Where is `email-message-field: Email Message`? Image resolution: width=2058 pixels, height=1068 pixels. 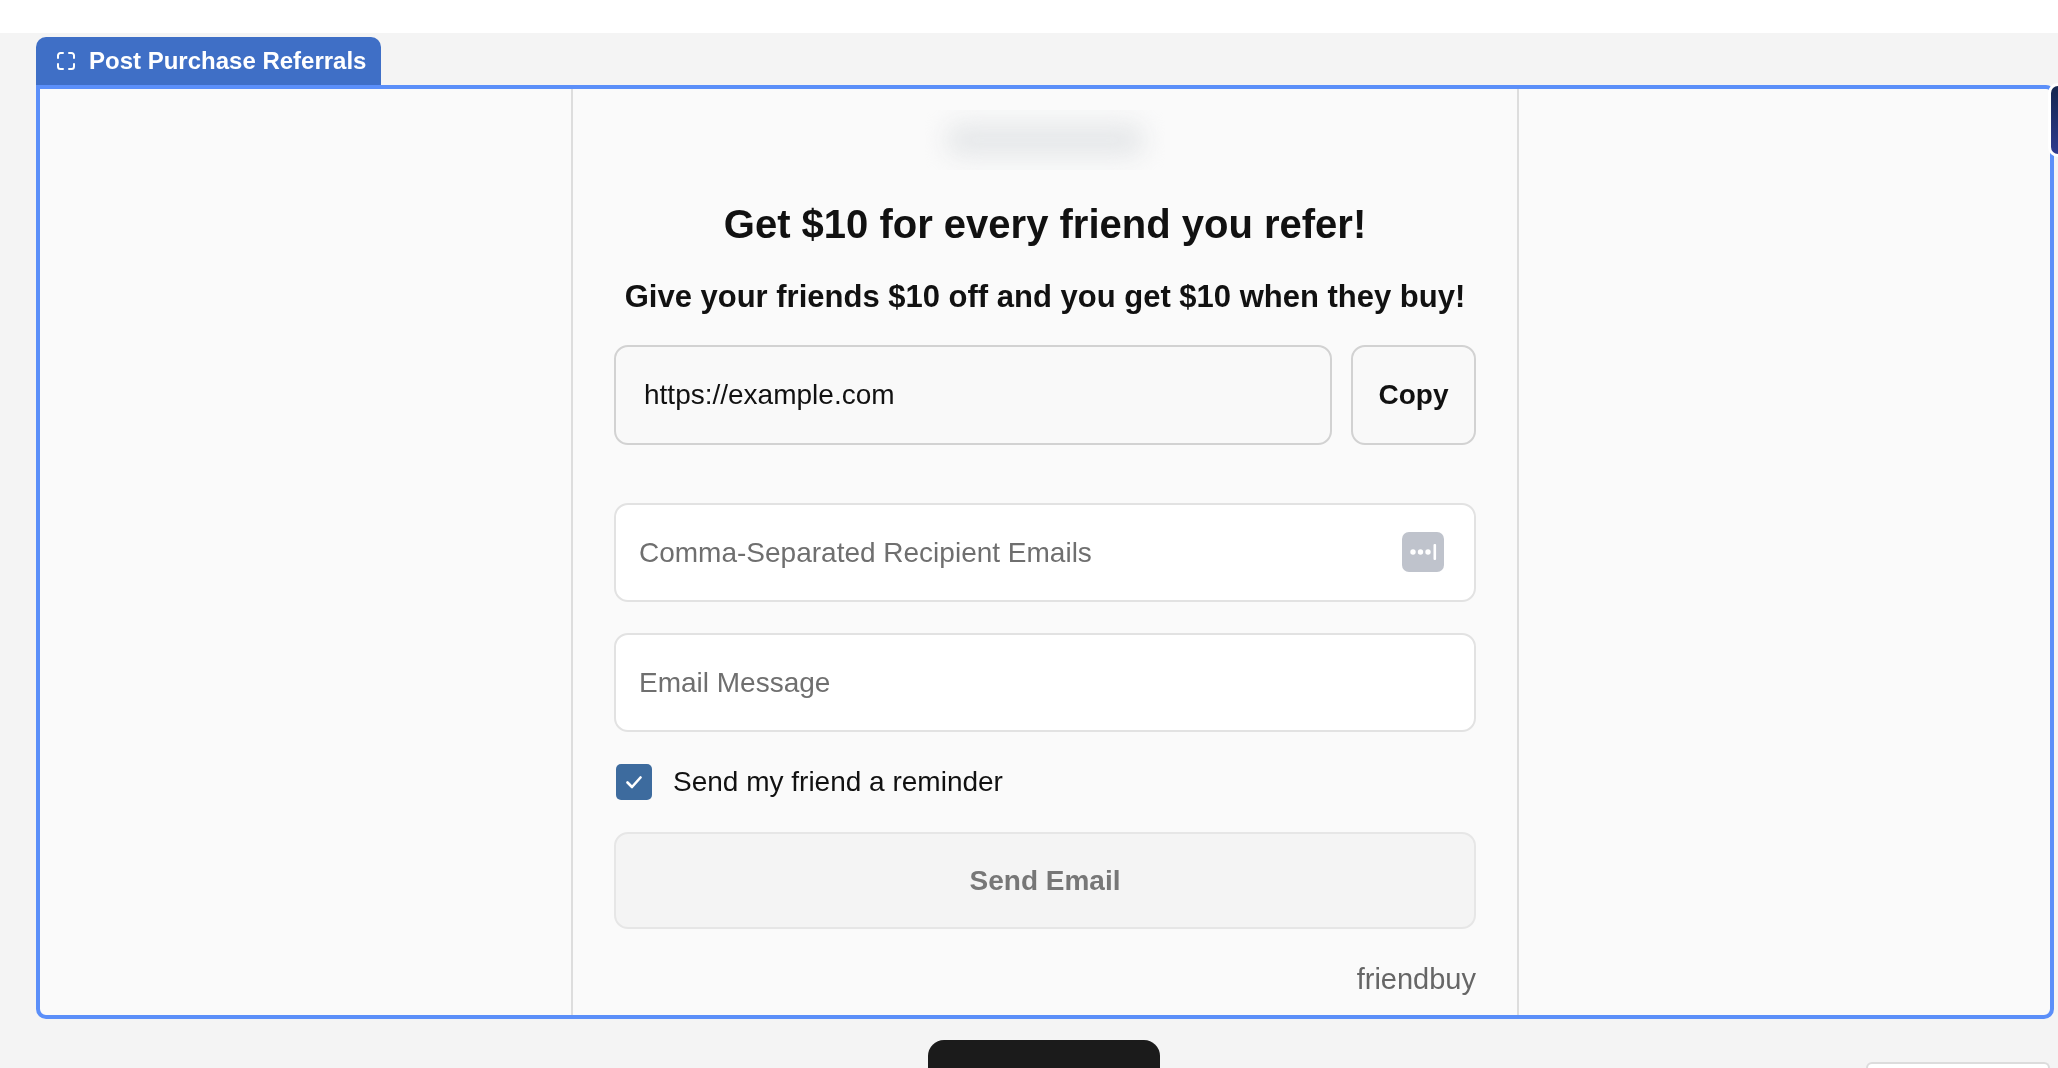
email-message-field: Email Message is located at coordinates (1045, 682).